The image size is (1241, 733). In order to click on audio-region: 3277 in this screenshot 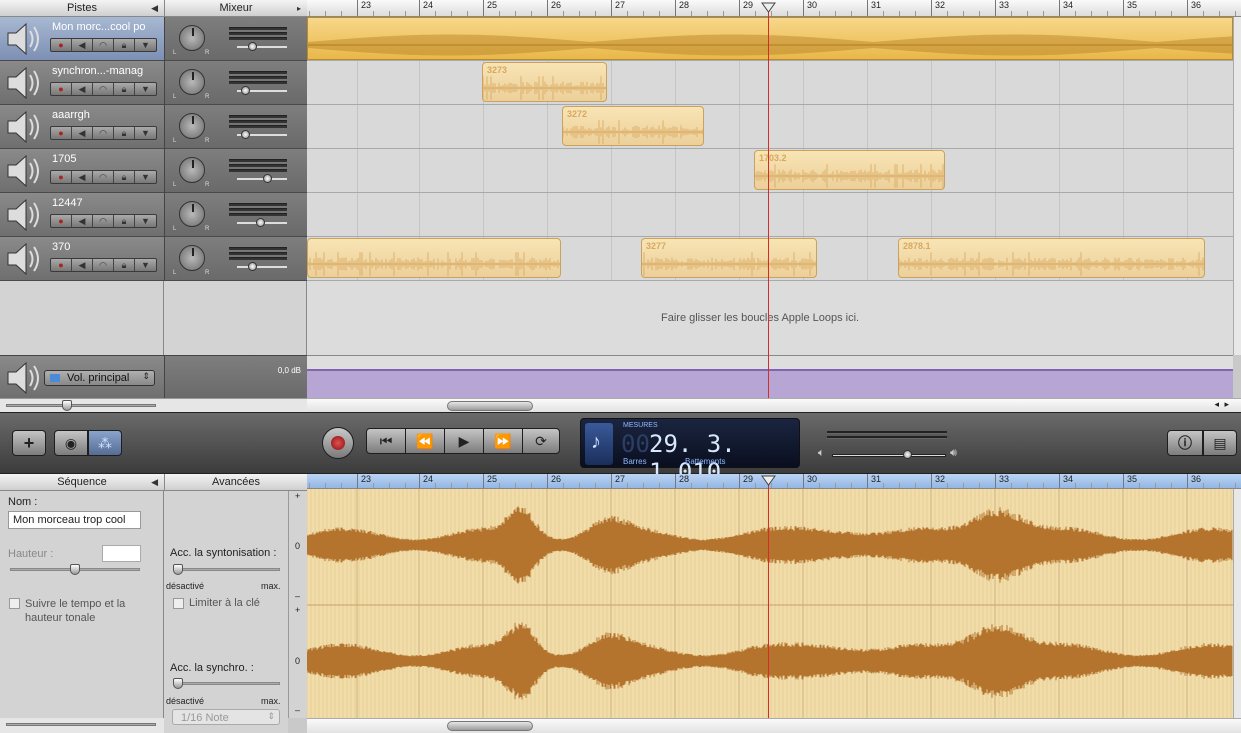, I will do `click(729, 258)`.